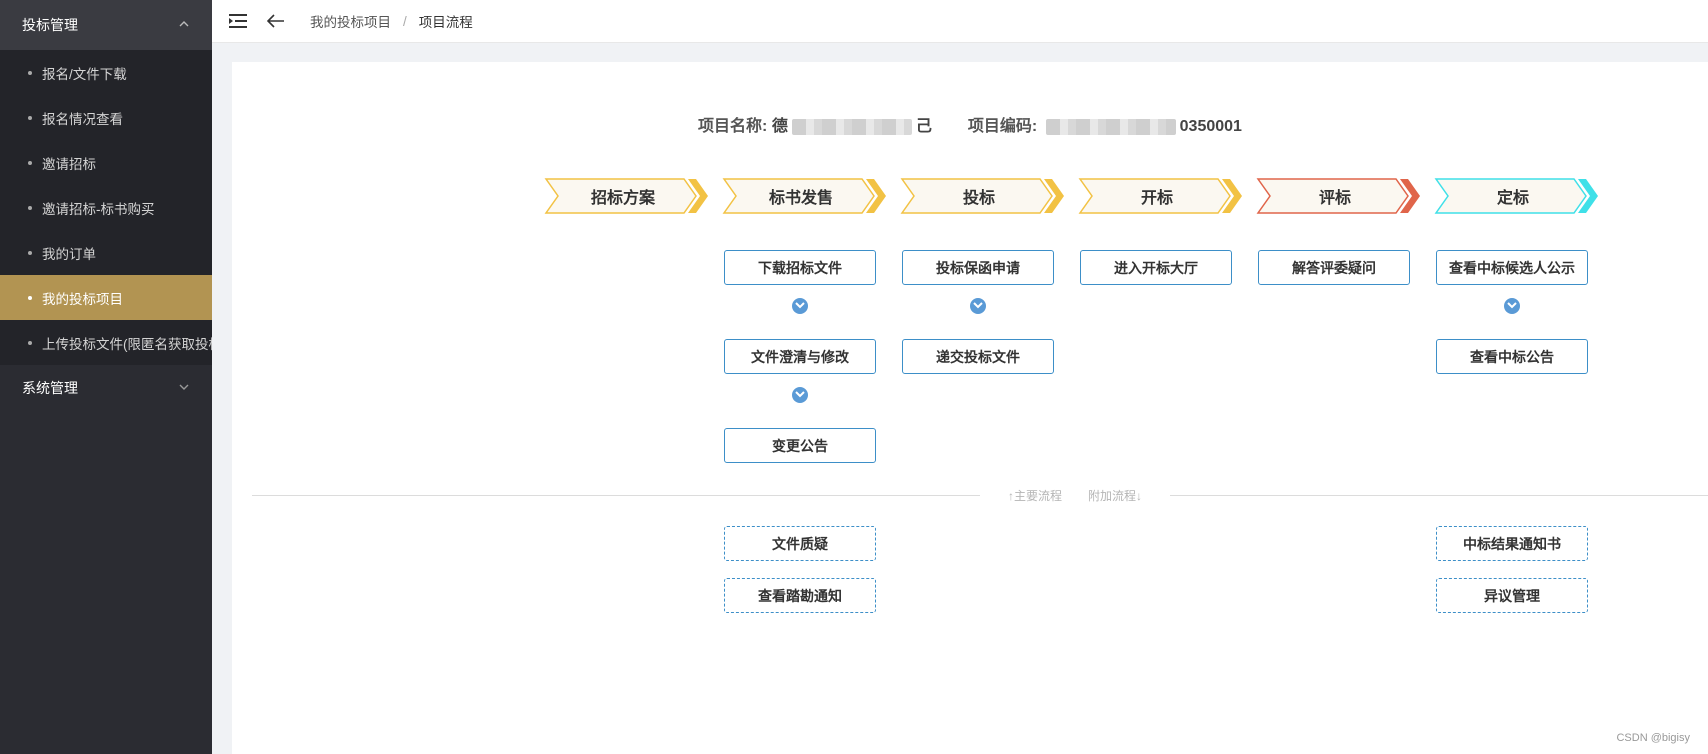 The height and width of the screenshot is (754, 1708). I want to click on watermark: CSDN @bigisy, so click(1653, 738).